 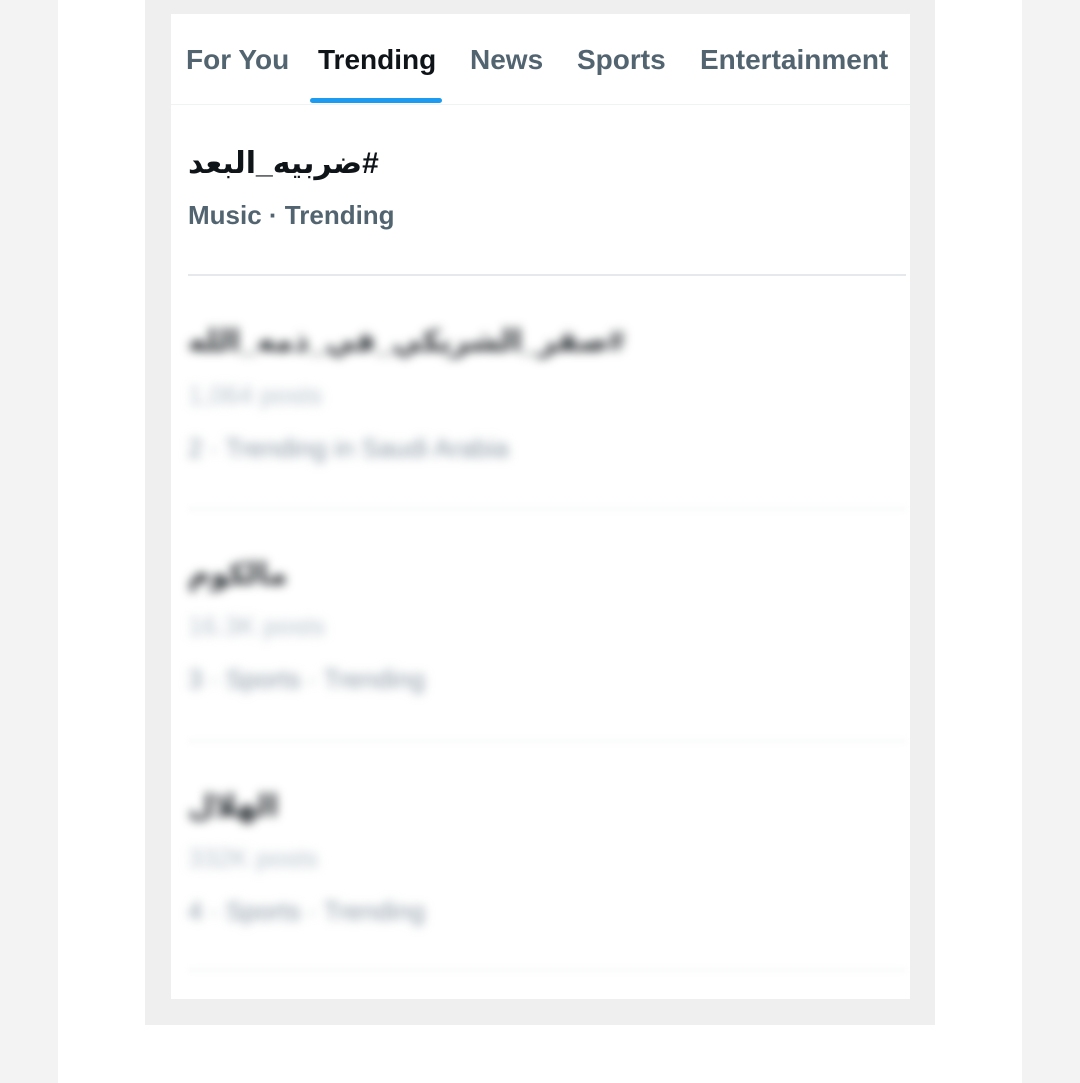 What do you see at coordinates (283, 163) in the screenshot?
I see `trend-title: #ضربيه_البعد` at bounding box center [283, 163].